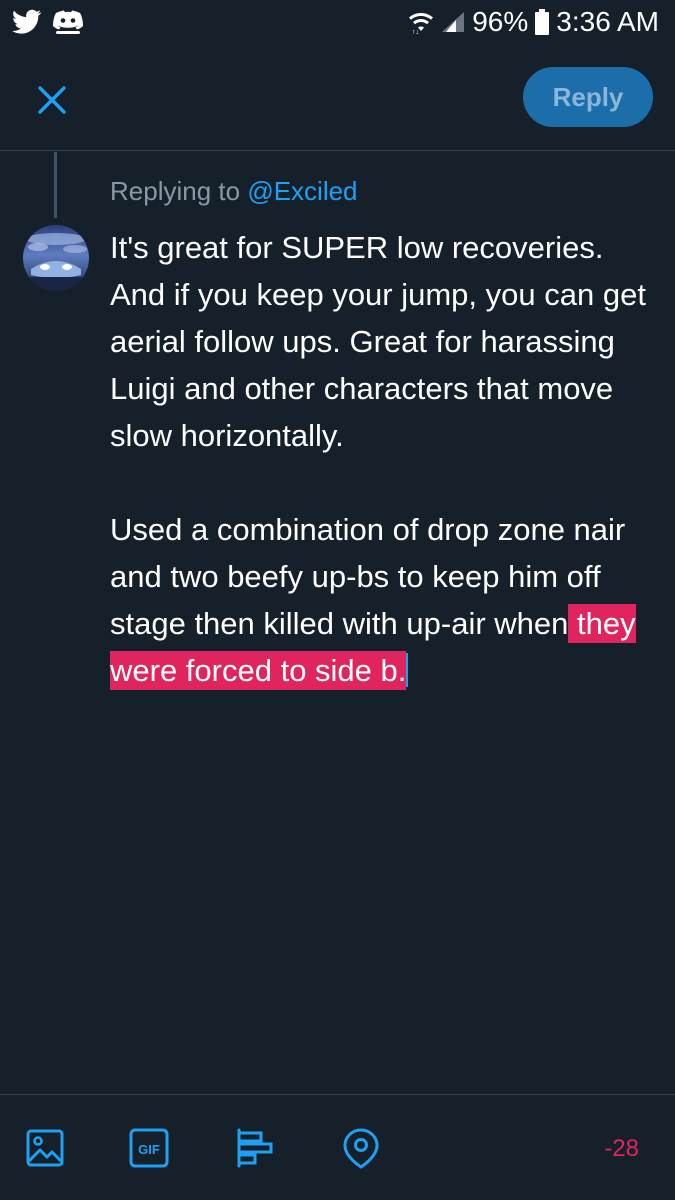 The image size is (675, 1200). I want to click on image-button, so click(45, 1148).